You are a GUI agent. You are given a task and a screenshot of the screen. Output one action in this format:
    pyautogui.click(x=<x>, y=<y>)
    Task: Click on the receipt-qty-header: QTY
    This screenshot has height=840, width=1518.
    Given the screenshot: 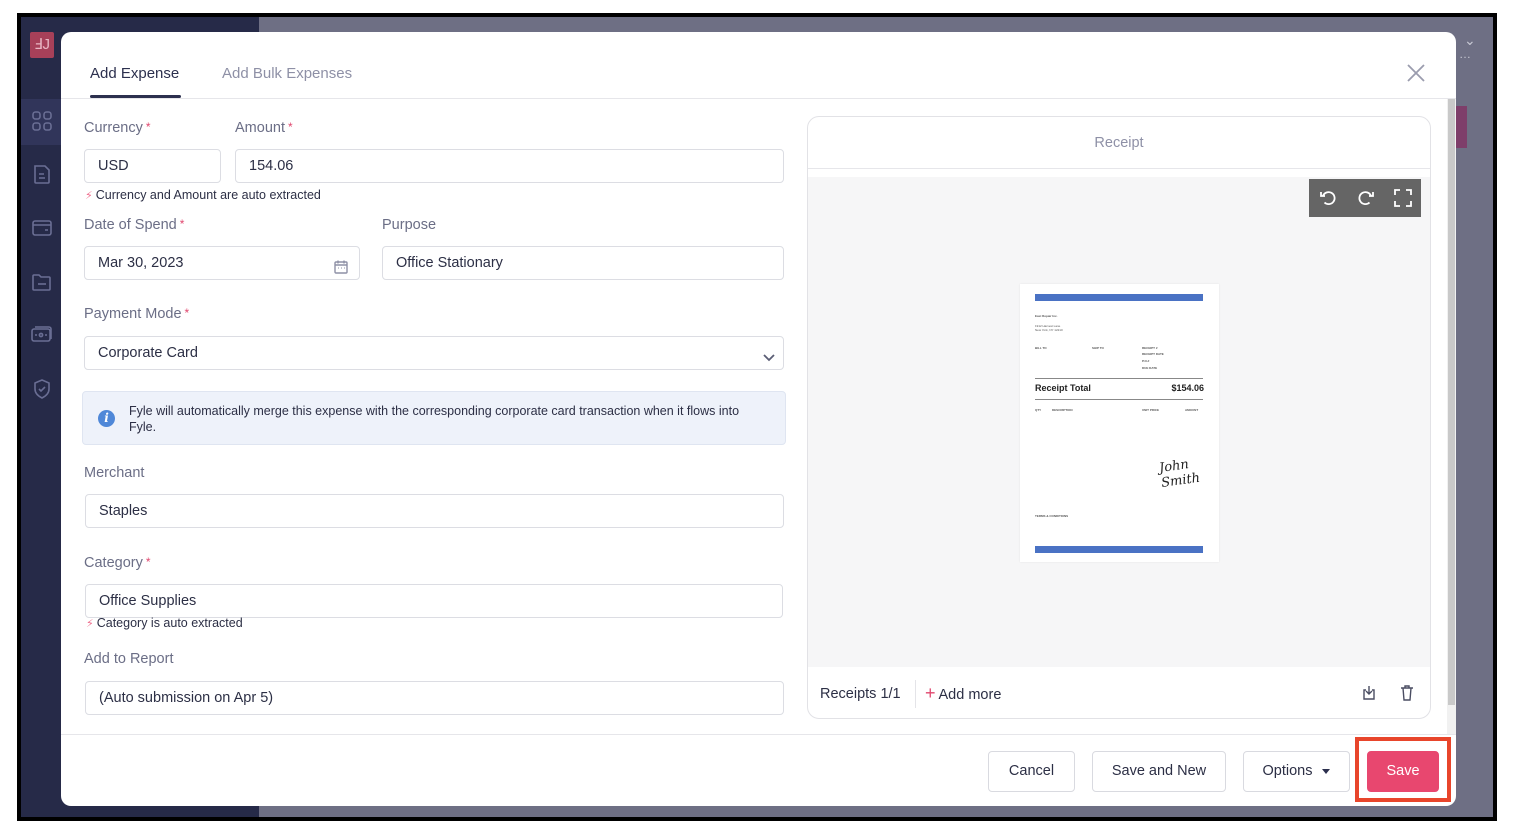 What is the action you would take?
    pyautogui.click(x=1038, y=410)
    